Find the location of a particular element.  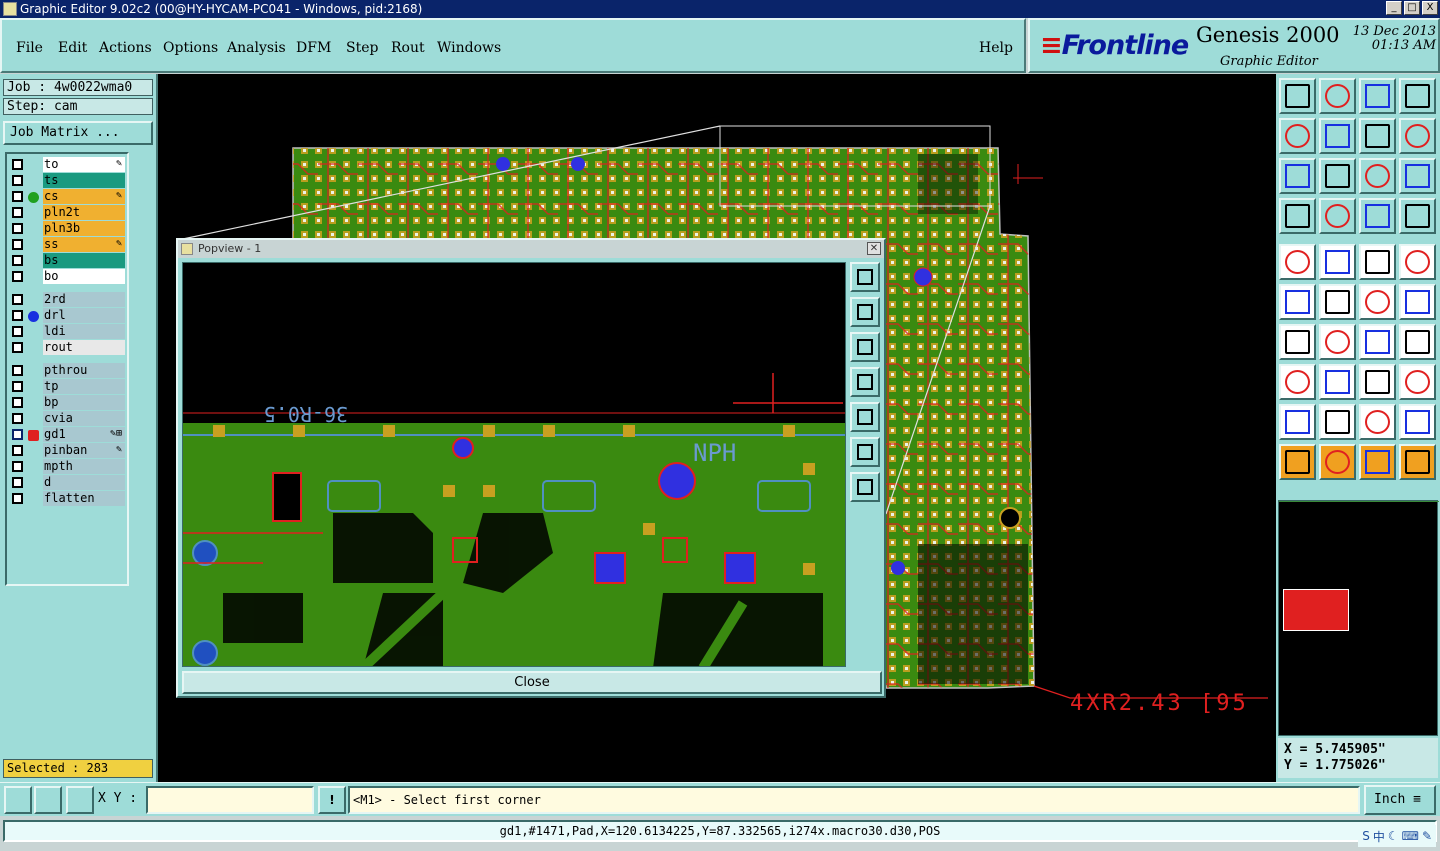

alert-icon: ! is located at coordinates (332, 800).